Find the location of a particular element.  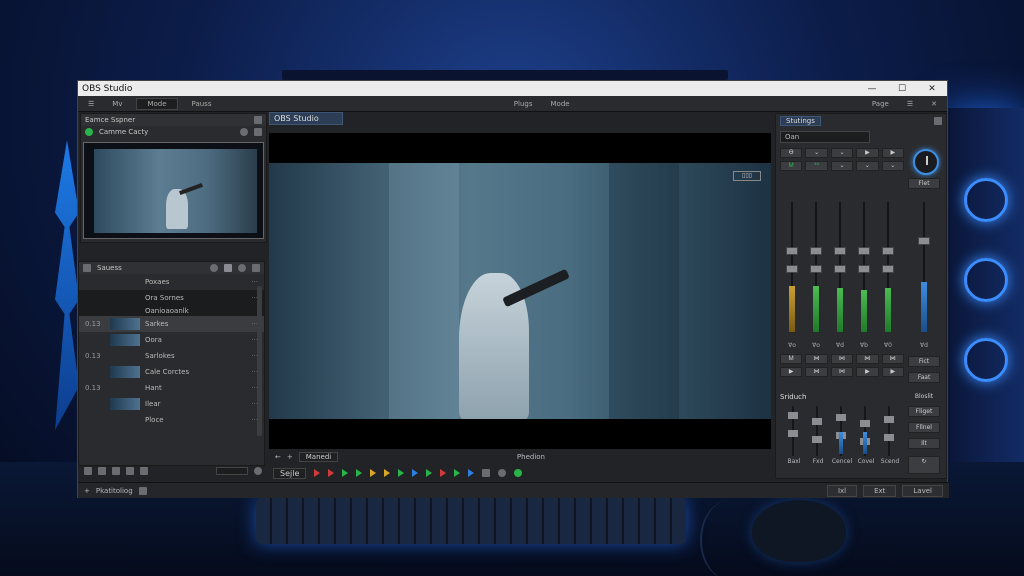

side-button-faat: Faat is located at coordinates (924, 377).